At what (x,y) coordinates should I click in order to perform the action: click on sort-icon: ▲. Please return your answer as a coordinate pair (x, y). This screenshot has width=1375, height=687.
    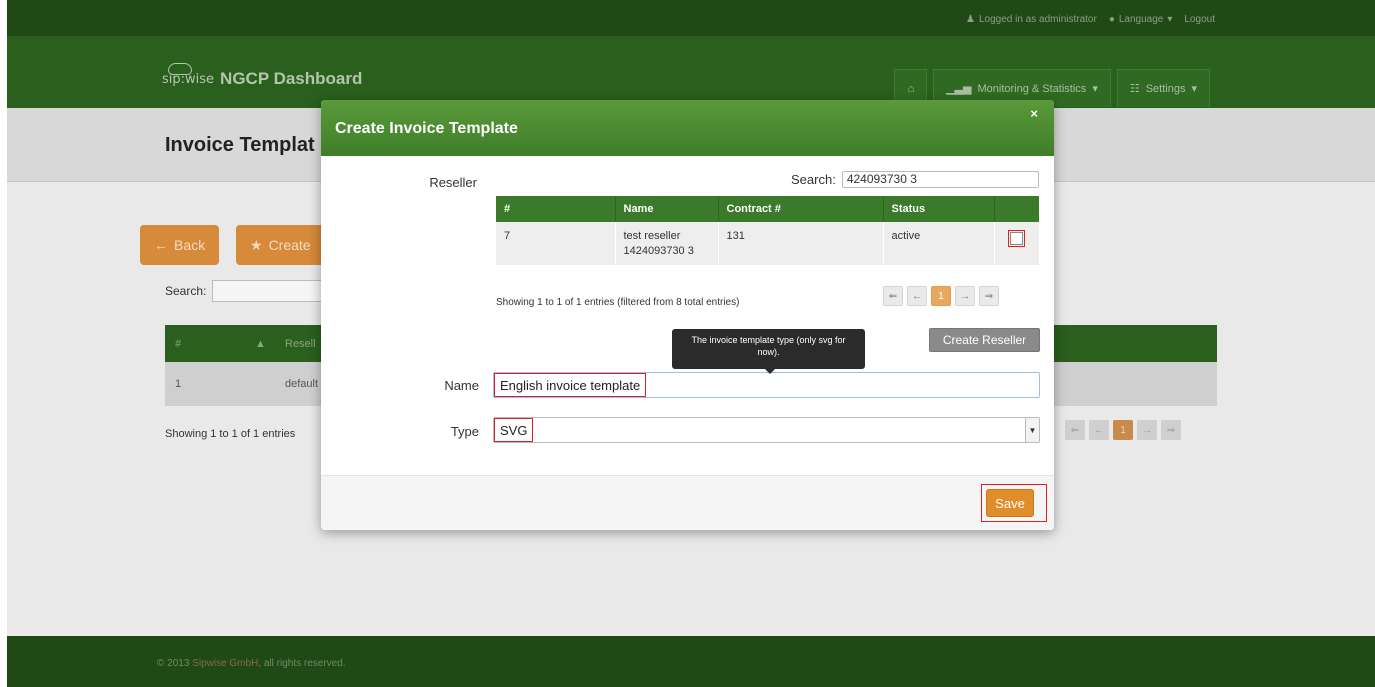
    Looking at the image, I should click on (260, 343).